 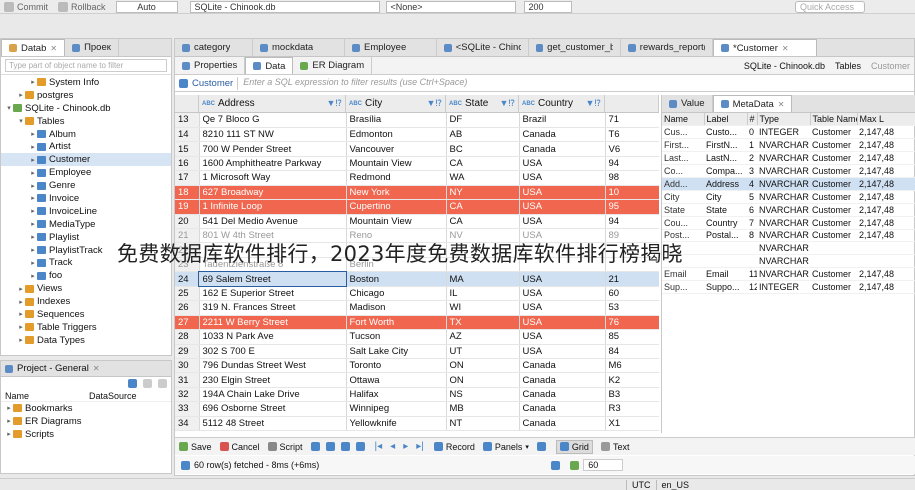 What do you see at coordinates (752, 103) in the screenshot?
I see `tab-metadata: MetaData ✕` at bounding box center [752, 103].